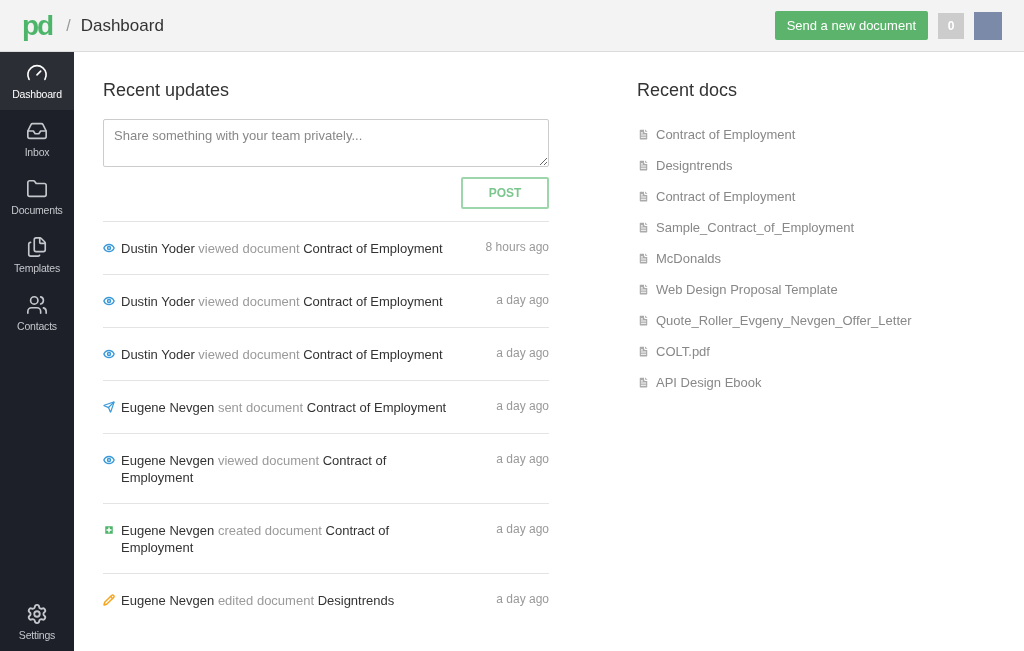 The image size is (1024, 651). I want to click on sidebar-item: Dashboard, so click(37, 81).